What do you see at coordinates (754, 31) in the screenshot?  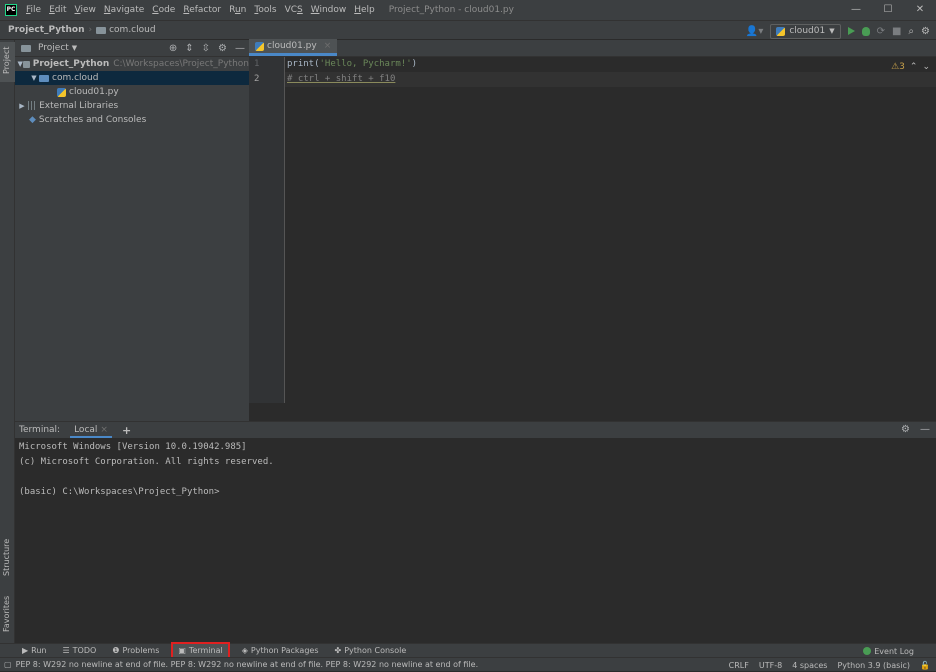 I see `user-icon: 👤▾` at bounding box center [754, 31].